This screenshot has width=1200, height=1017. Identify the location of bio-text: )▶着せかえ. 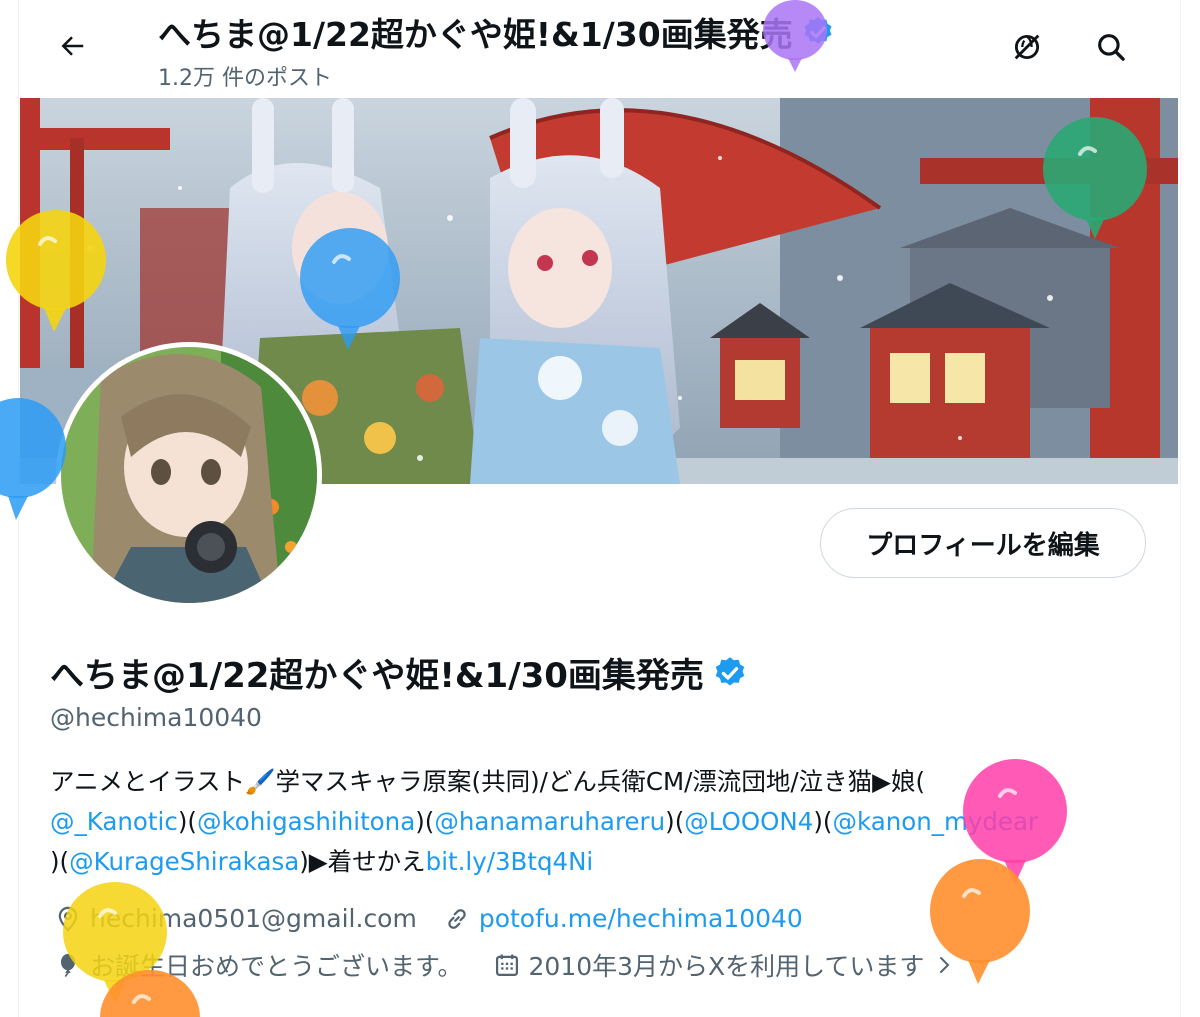
(362, 861).